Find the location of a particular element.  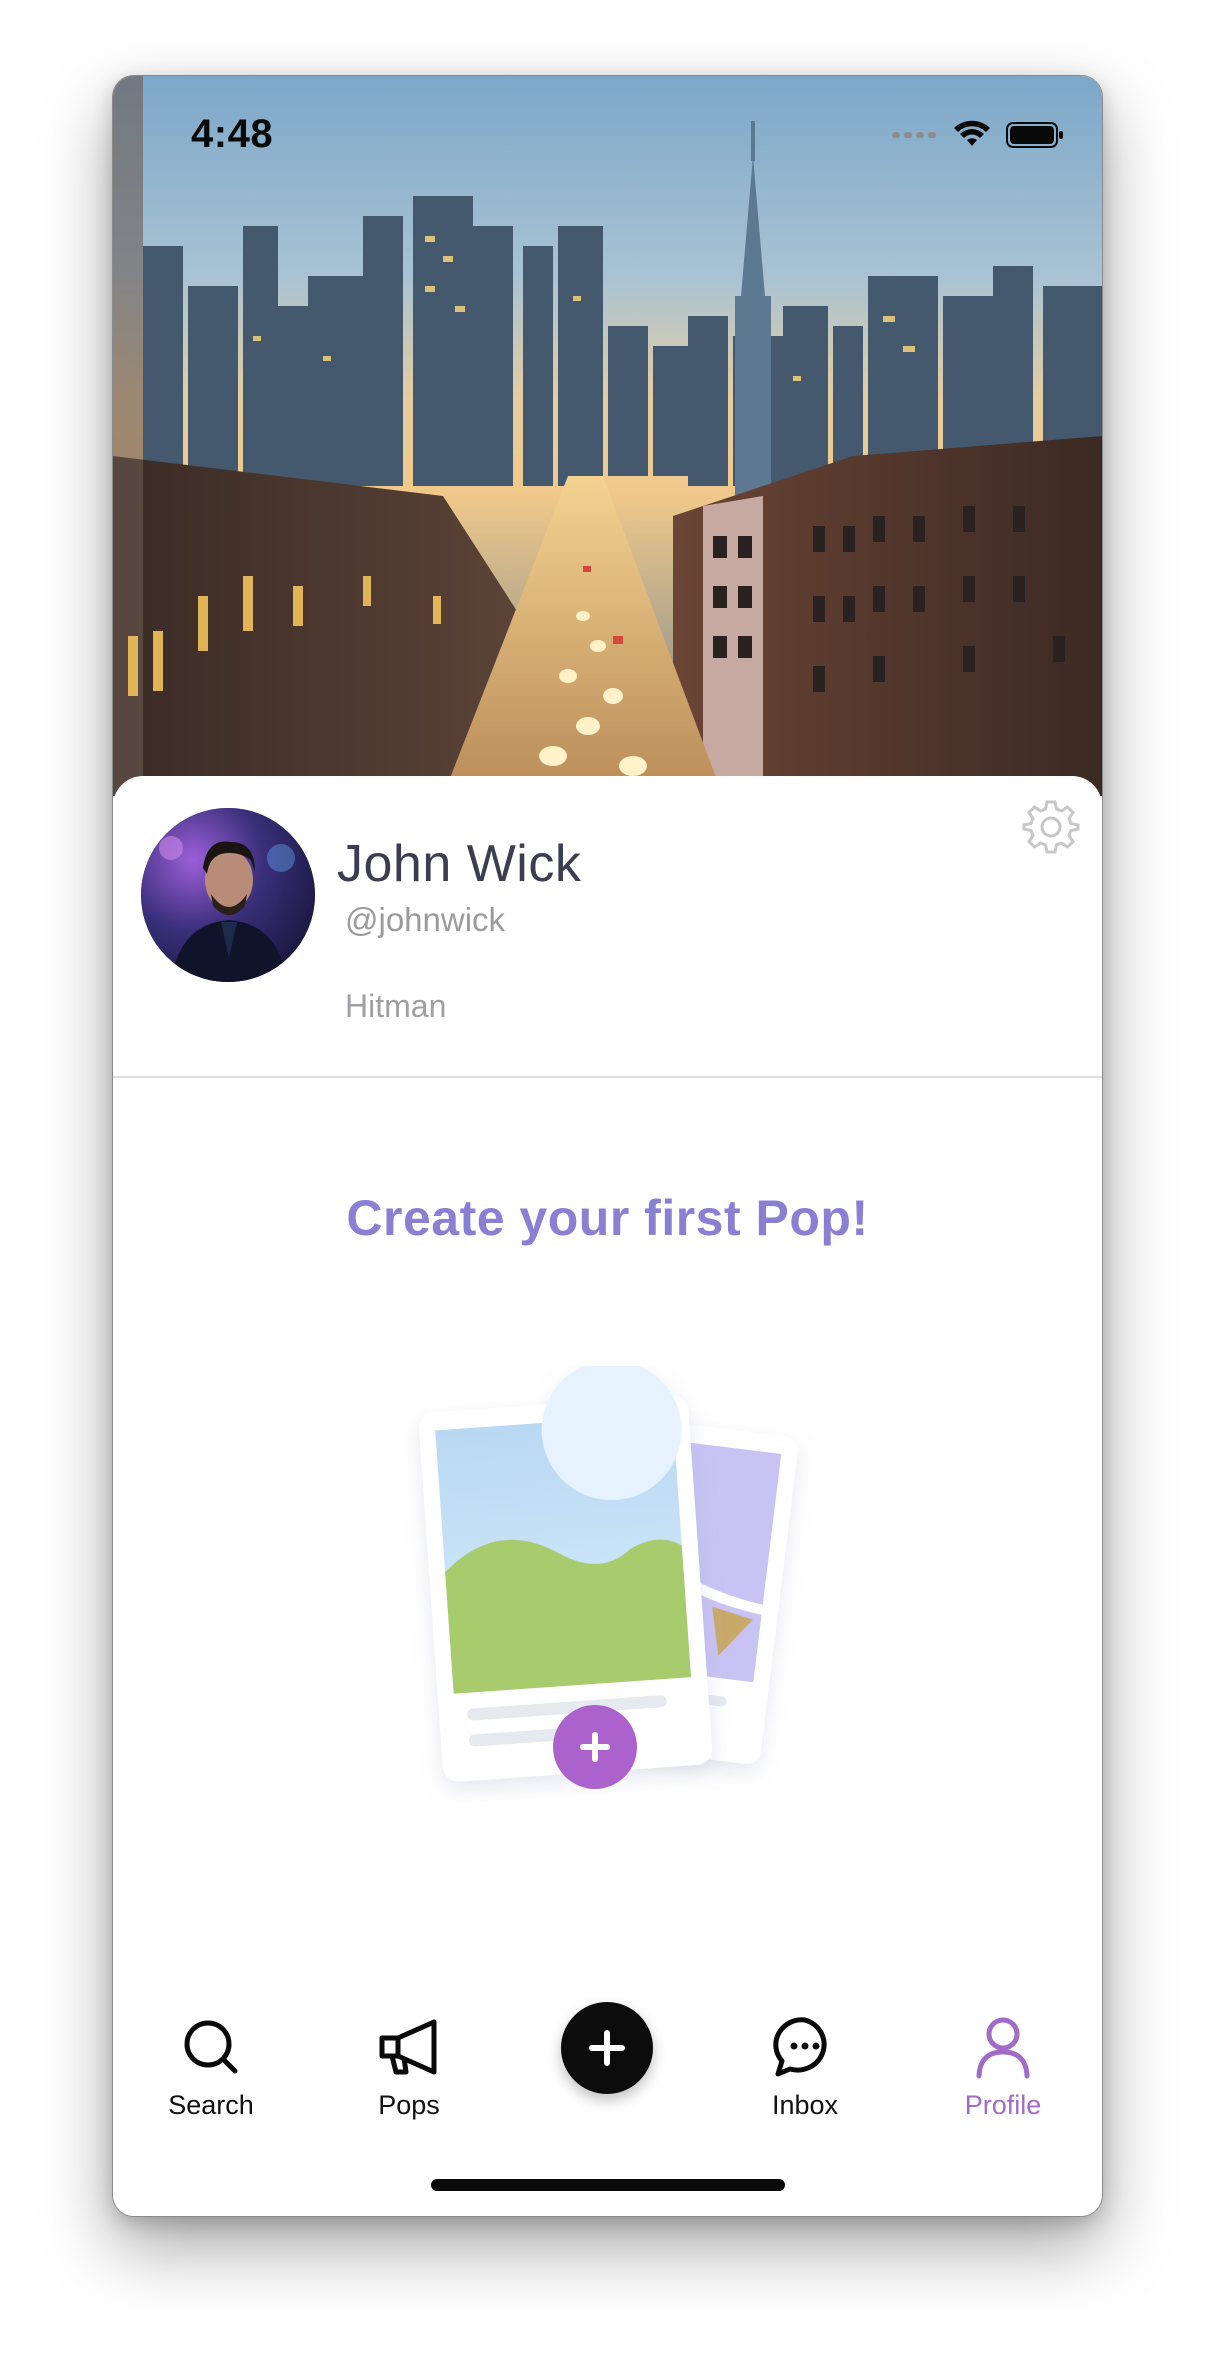

tab-search: Search is located at coordinates (211, 2071).